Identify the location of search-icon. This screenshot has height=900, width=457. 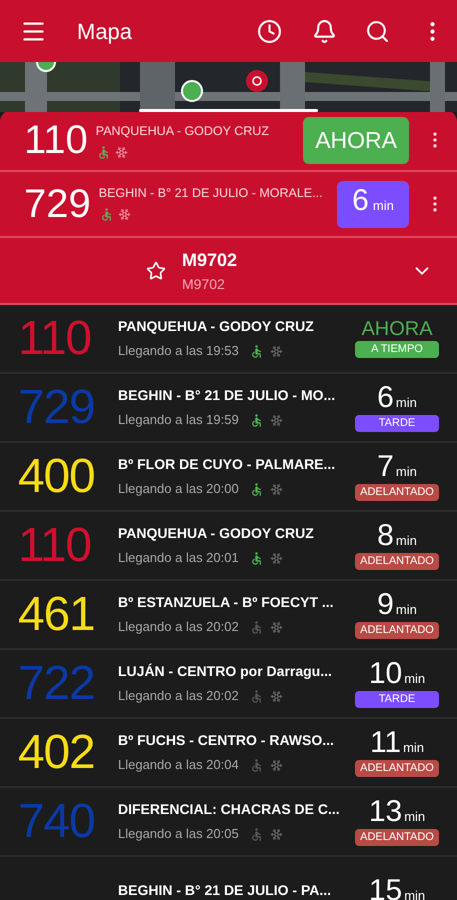
(377, 31).